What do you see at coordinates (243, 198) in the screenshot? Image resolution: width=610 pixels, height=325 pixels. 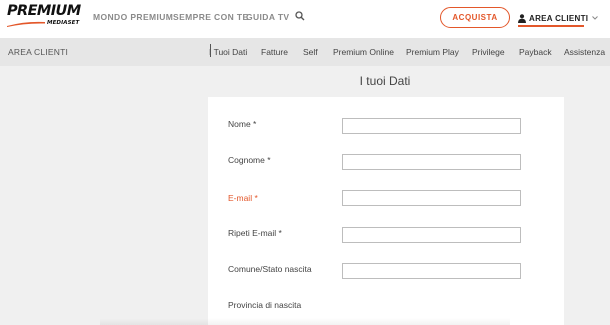 I see `email-label: E-mail *` at bounding box center [243, 198].